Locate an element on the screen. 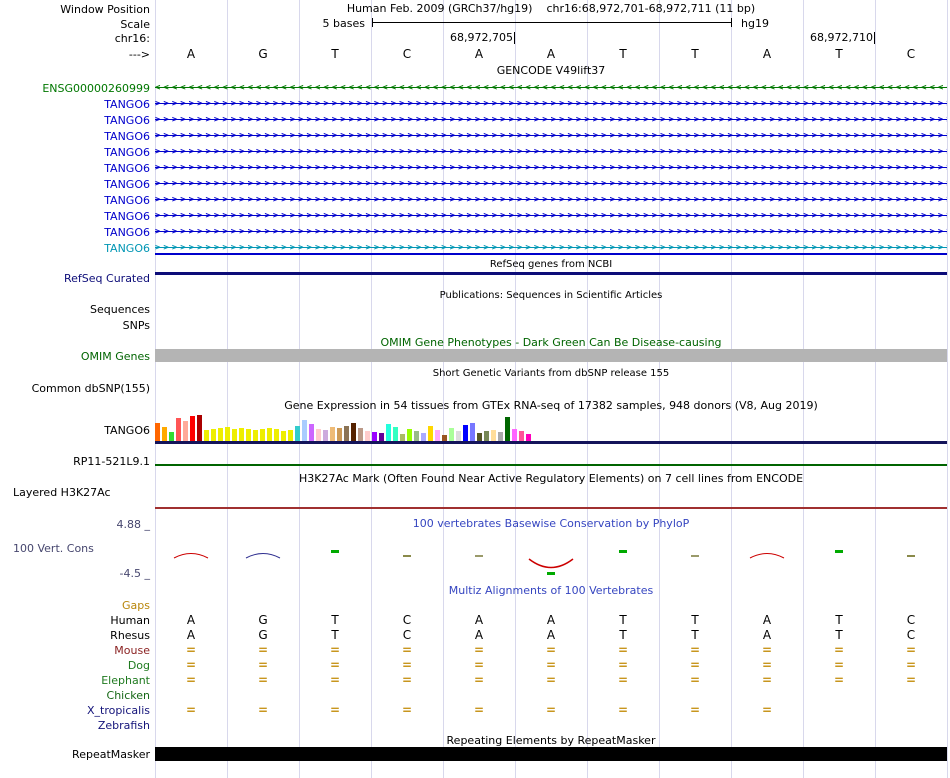 The width and height of the screenshot is (950, 778). publications-snps-label: SNPs is located at coordinates (75, 325).